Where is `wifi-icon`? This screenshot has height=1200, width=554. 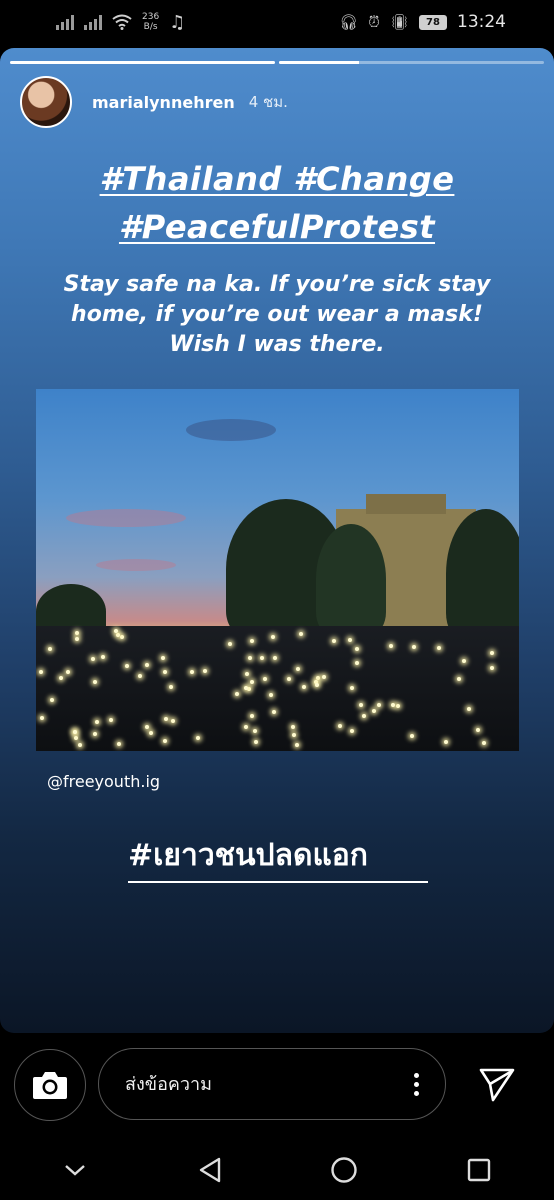
wifi-icon is located at coordinates (122, 22).